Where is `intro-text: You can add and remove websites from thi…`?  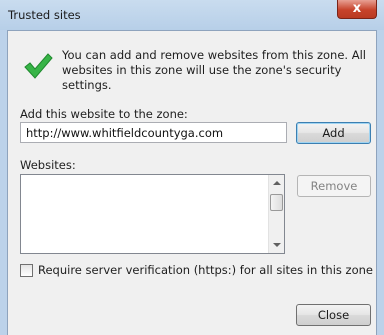 intro-text: You can add and remove websites from thi… is located at coordinates (214, 70).